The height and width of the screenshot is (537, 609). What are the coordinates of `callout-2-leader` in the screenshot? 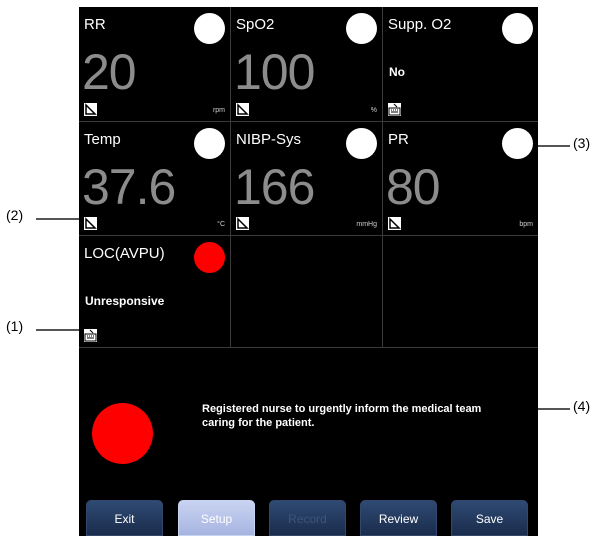 It's located at (60, 219).